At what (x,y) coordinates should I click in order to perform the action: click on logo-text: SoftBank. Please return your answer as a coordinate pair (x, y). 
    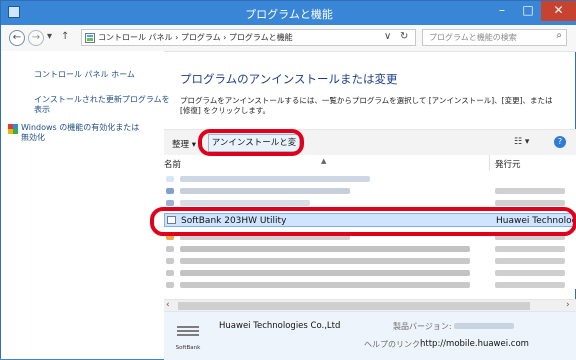
    Looking at the image, I should click on (188, 348).